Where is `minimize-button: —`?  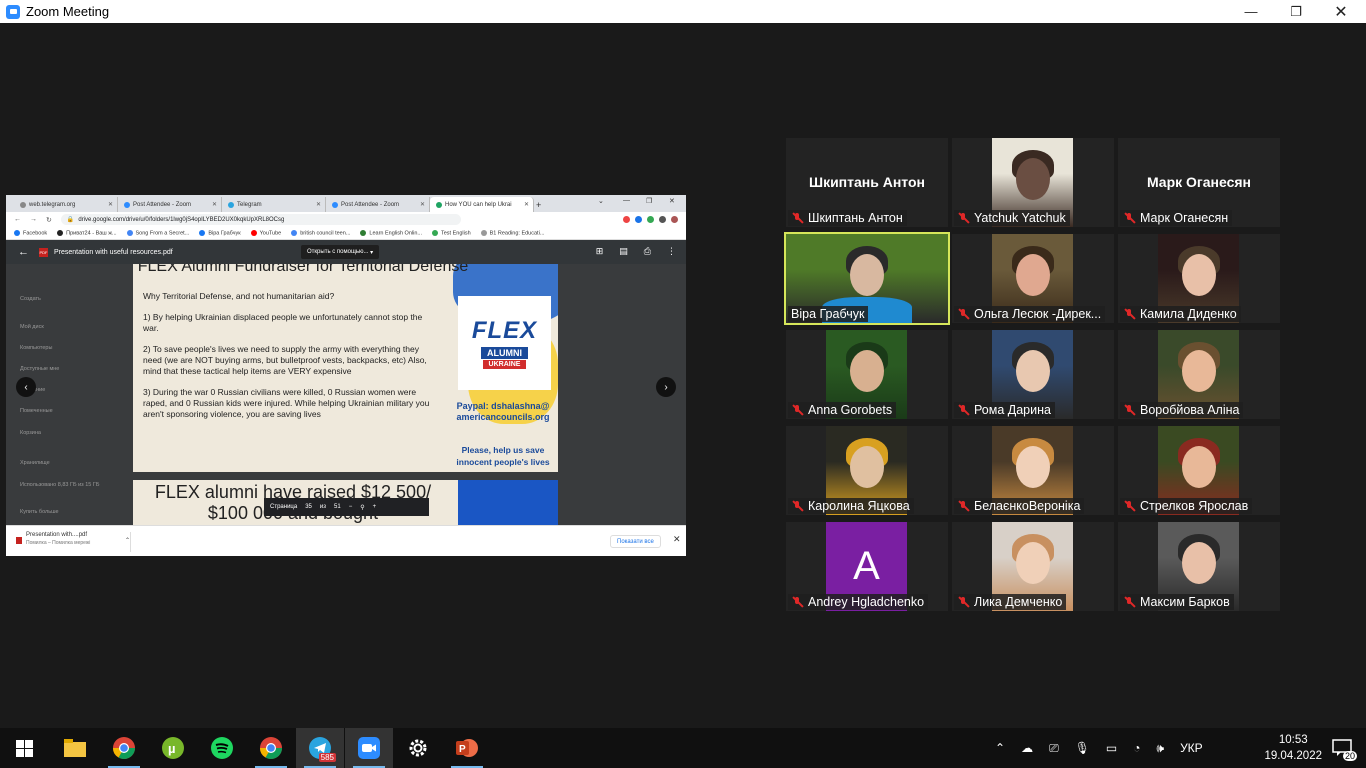 minimize-button: — is located at coordinates (1251, 11).